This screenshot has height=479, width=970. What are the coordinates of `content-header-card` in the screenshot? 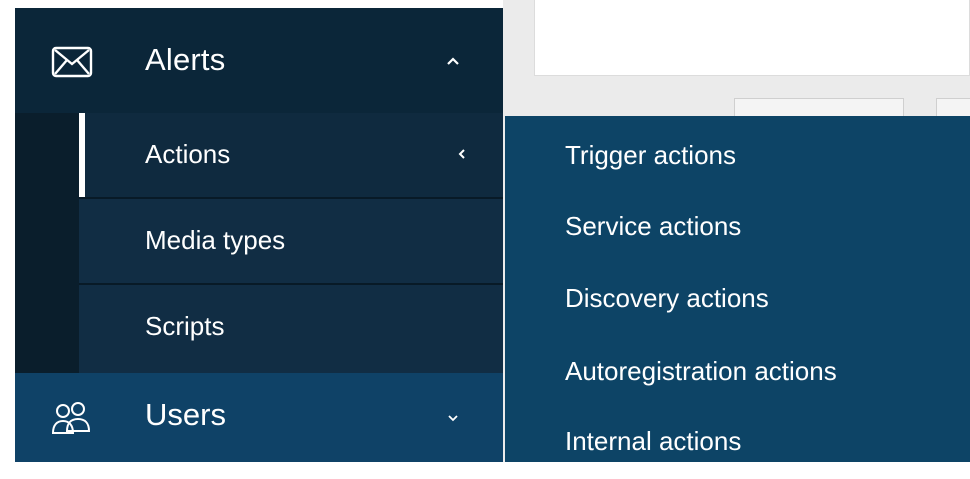 It's located at (752, 38).